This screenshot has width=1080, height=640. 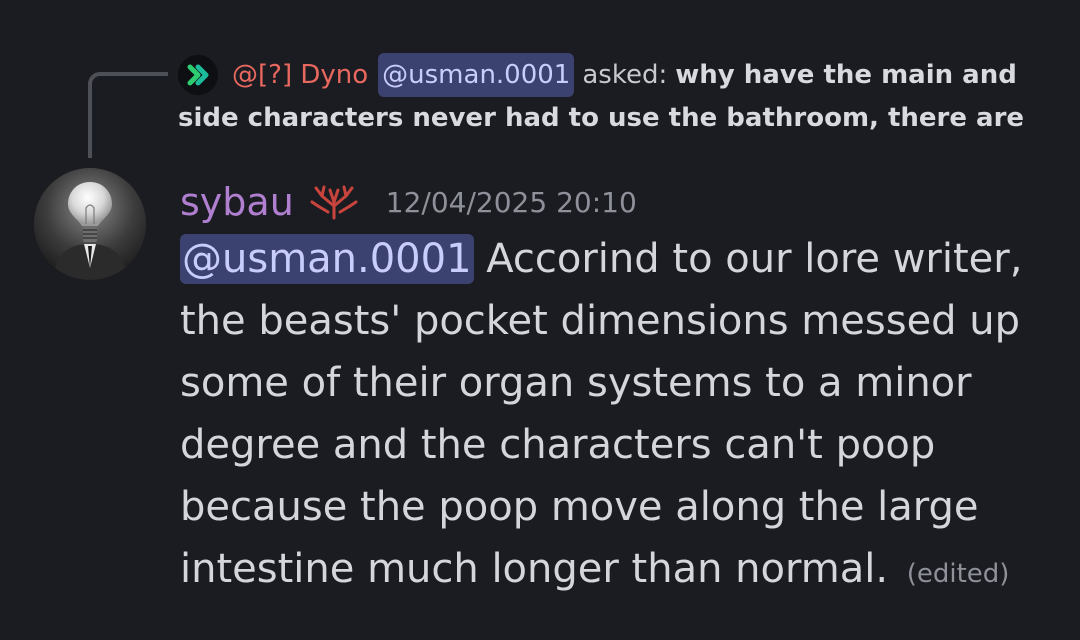 I want to click on message-mention: @usman.0001, so click(x=327, y=259).